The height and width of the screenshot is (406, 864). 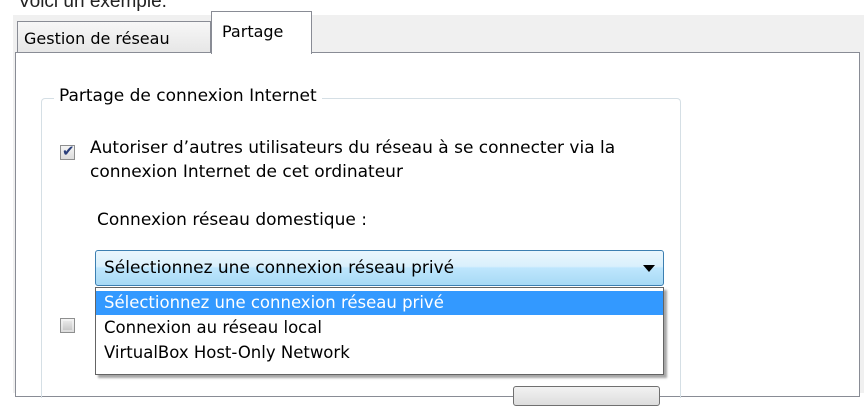 What do you see at coordinates (586, 396) in the screenshot?
I see `settings-button` at bounding box center [586, 396].